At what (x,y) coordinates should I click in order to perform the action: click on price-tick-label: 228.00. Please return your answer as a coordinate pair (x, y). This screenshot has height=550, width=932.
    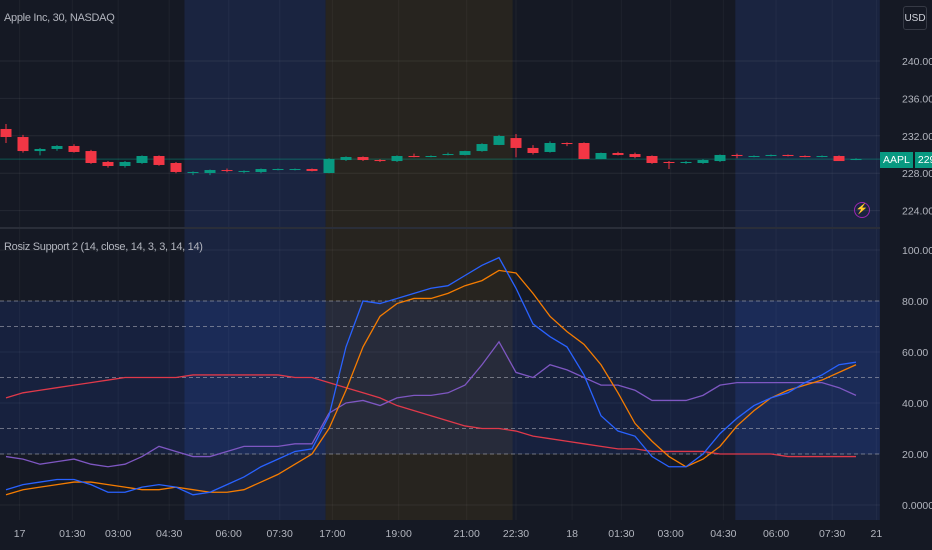
    Looking at the image, I should click on (917, 174).